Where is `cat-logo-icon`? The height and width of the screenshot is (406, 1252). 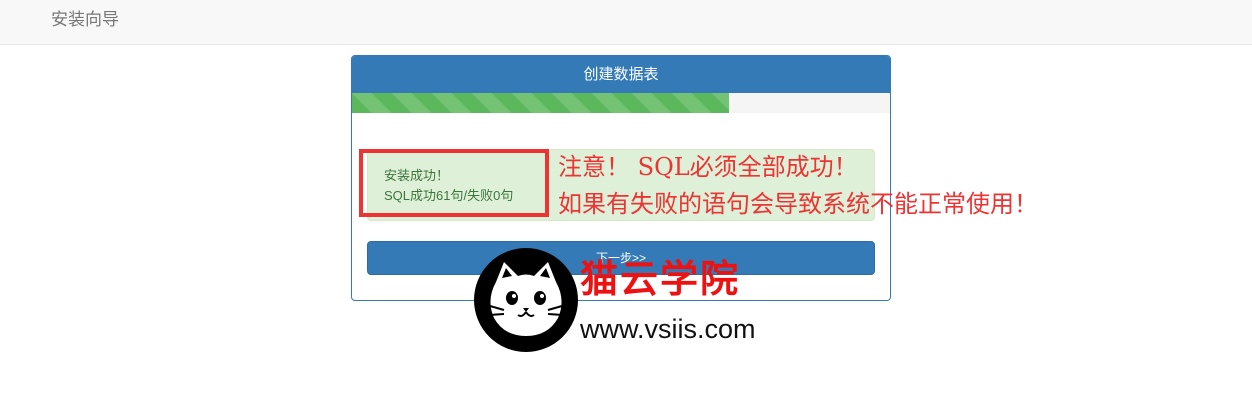
cat-logo-icon is located at coordinates (526, 300).